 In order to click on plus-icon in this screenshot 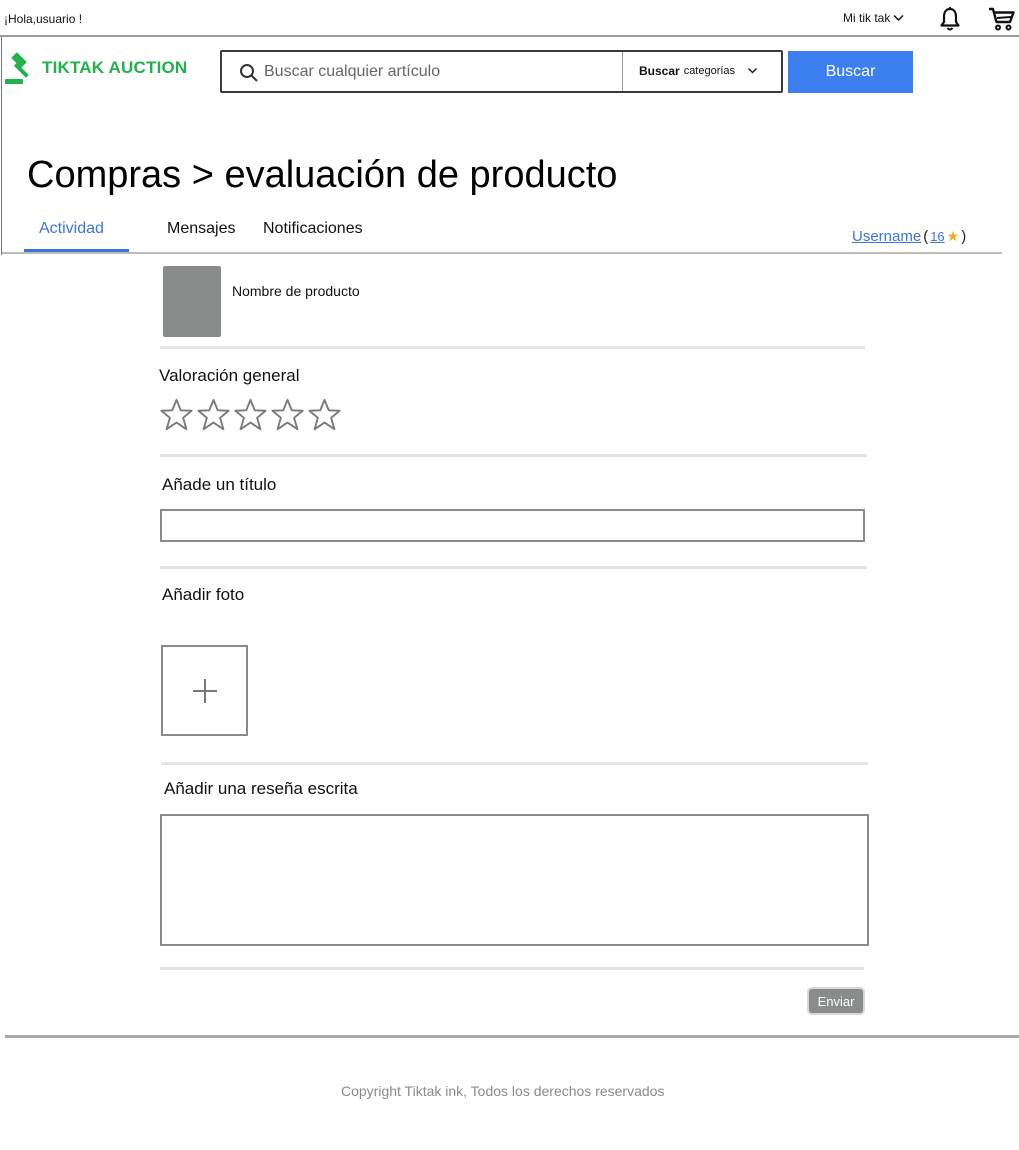, I will do `click(204, 690)`.